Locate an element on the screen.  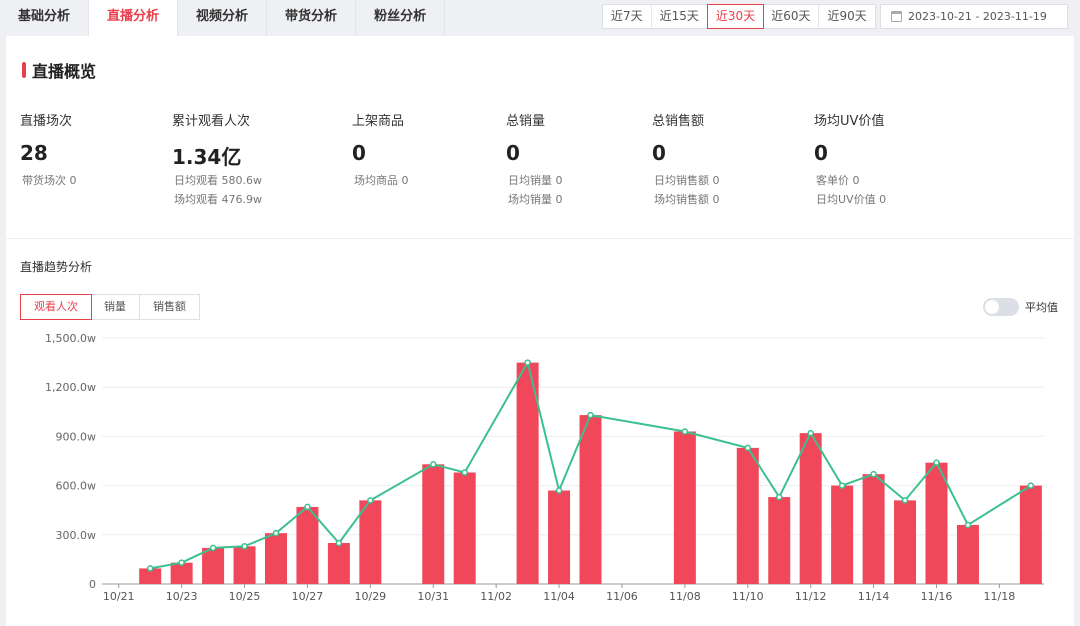
metric-sub-stats: 日均销量 0 场均销量 0 is located at coordinates (534, 190).